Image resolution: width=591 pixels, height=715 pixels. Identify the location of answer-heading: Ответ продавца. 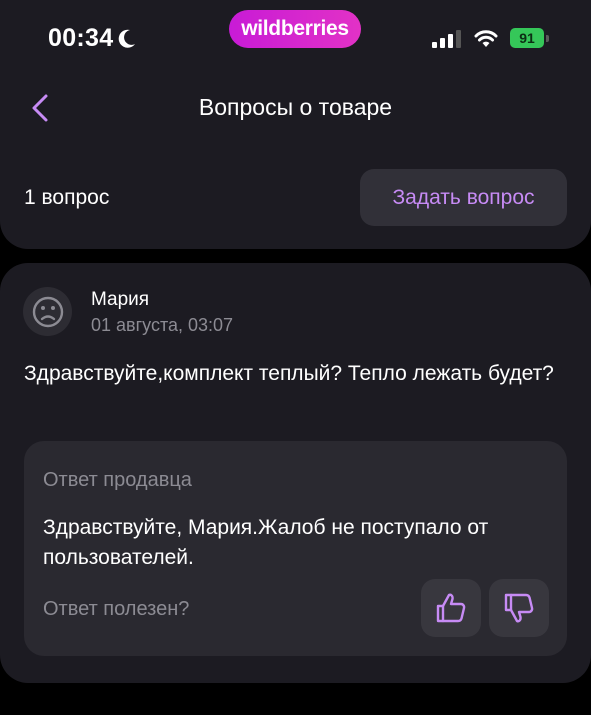
(117, 480).